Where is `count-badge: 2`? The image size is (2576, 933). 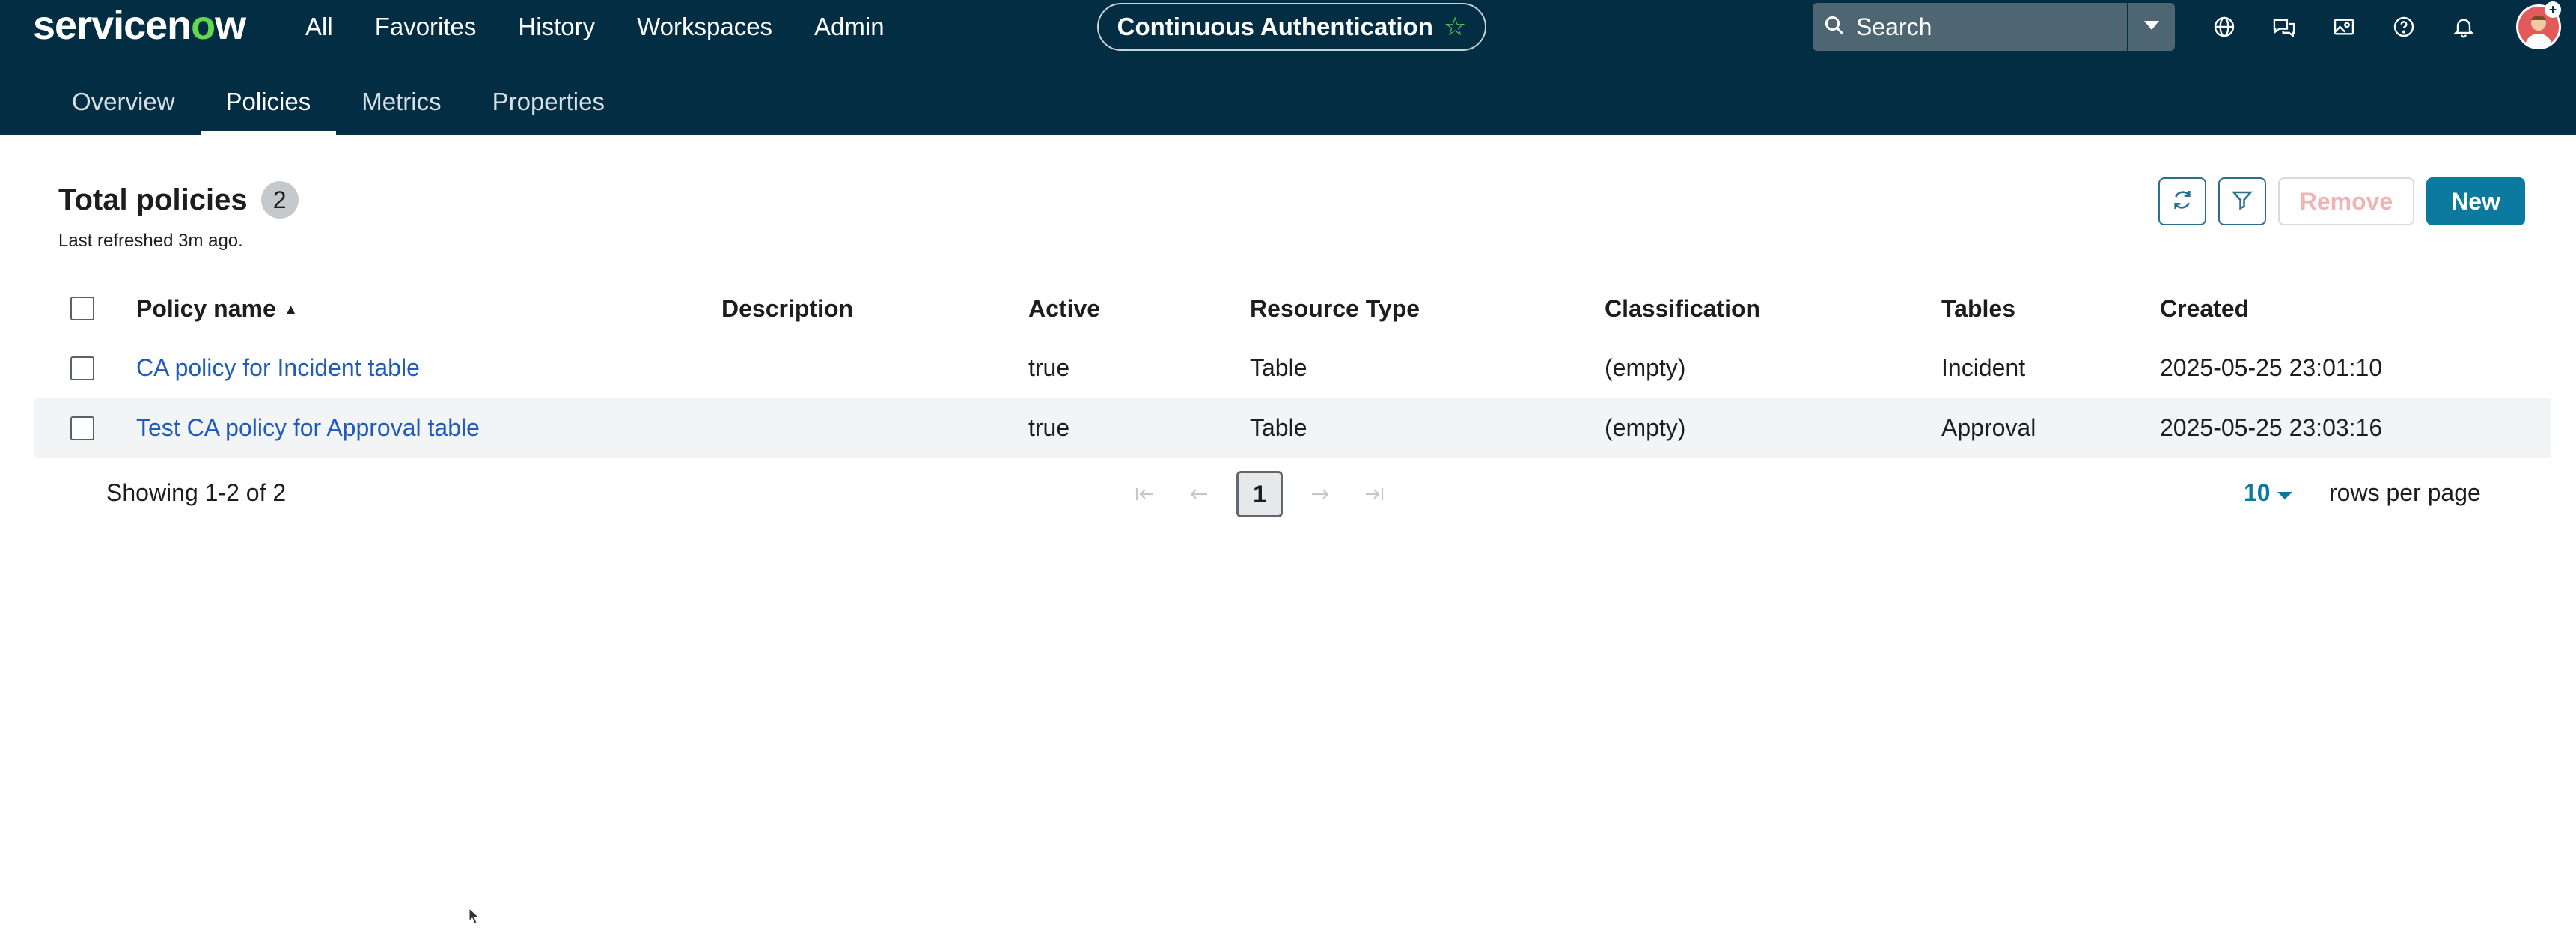 count-badge: 2 is located at coordinates (279, 200).